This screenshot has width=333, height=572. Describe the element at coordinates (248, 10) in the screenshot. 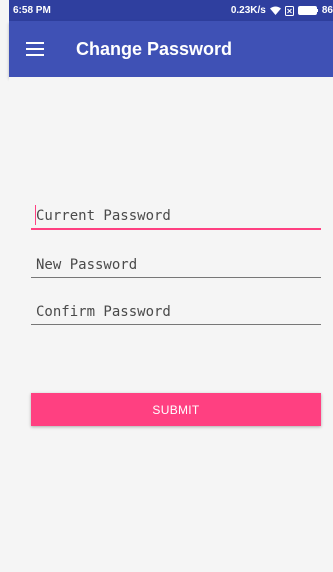

I see `network-speed: 0.23K/s` at that location.